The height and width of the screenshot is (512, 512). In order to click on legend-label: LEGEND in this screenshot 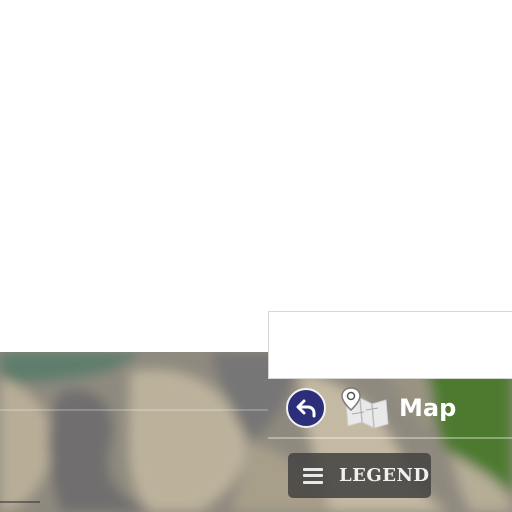, I will do `click(384, 475)`.